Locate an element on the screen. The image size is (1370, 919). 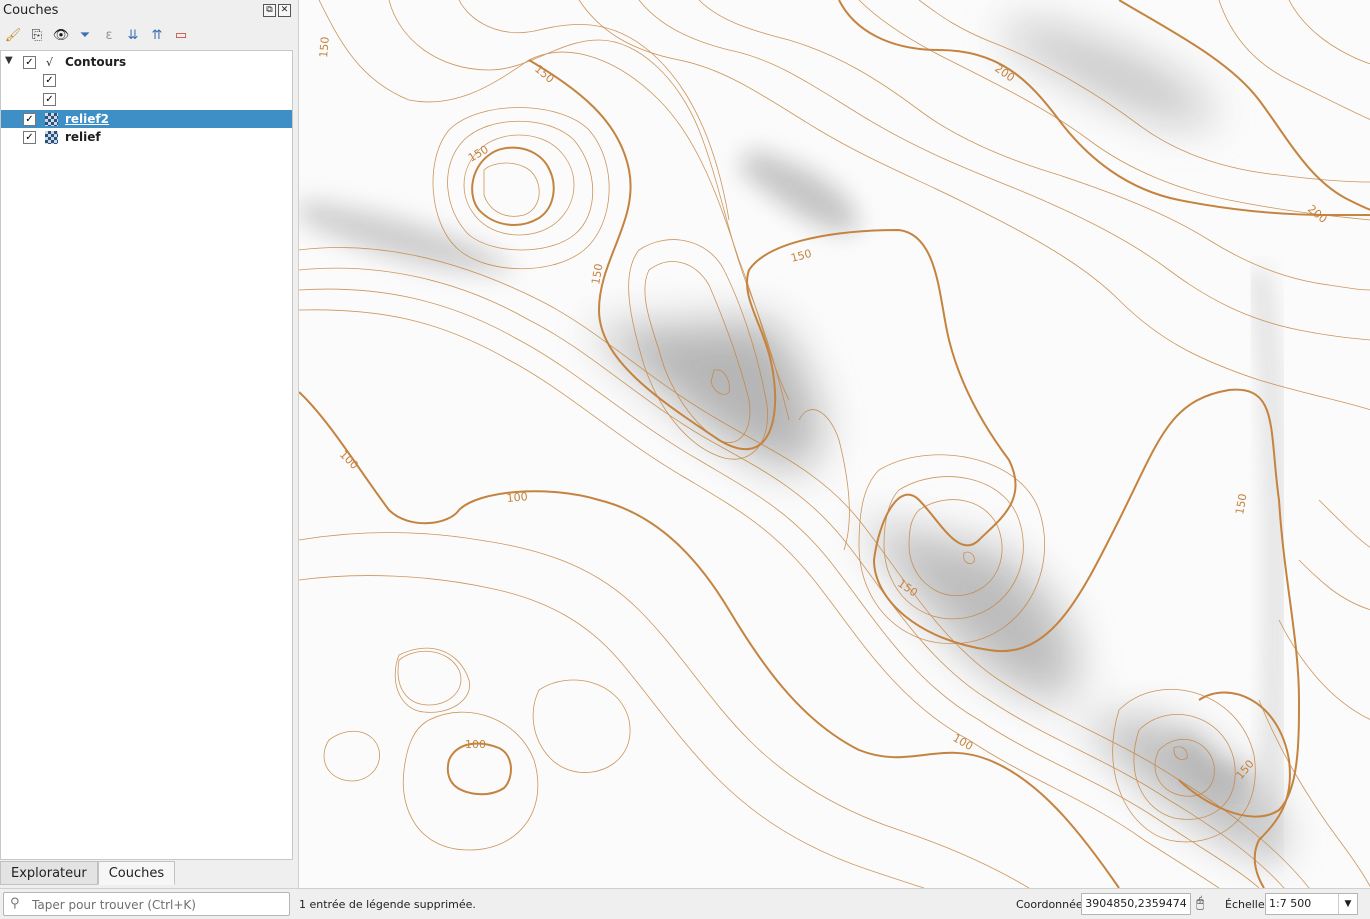
expression-filter-icon: ε is located at coordinates (109, 35).